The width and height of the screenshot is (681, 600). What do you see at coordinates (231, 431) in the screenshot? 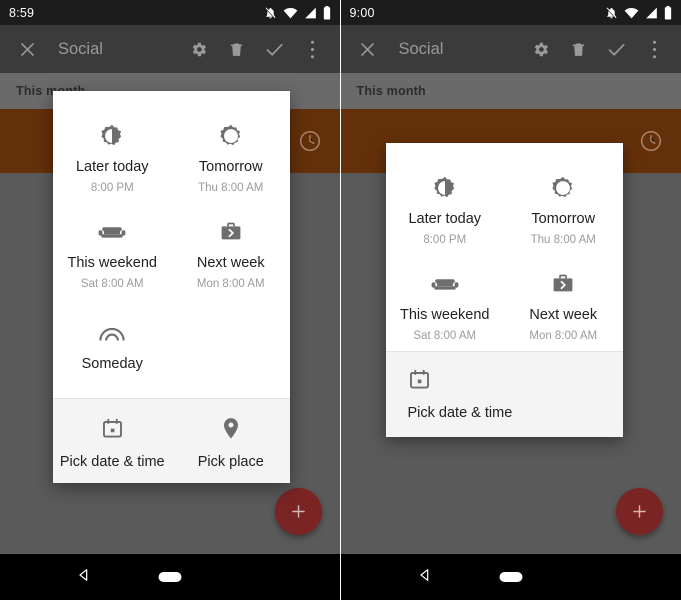
I see `place-pin-icon` at bounding box center [231, 431].